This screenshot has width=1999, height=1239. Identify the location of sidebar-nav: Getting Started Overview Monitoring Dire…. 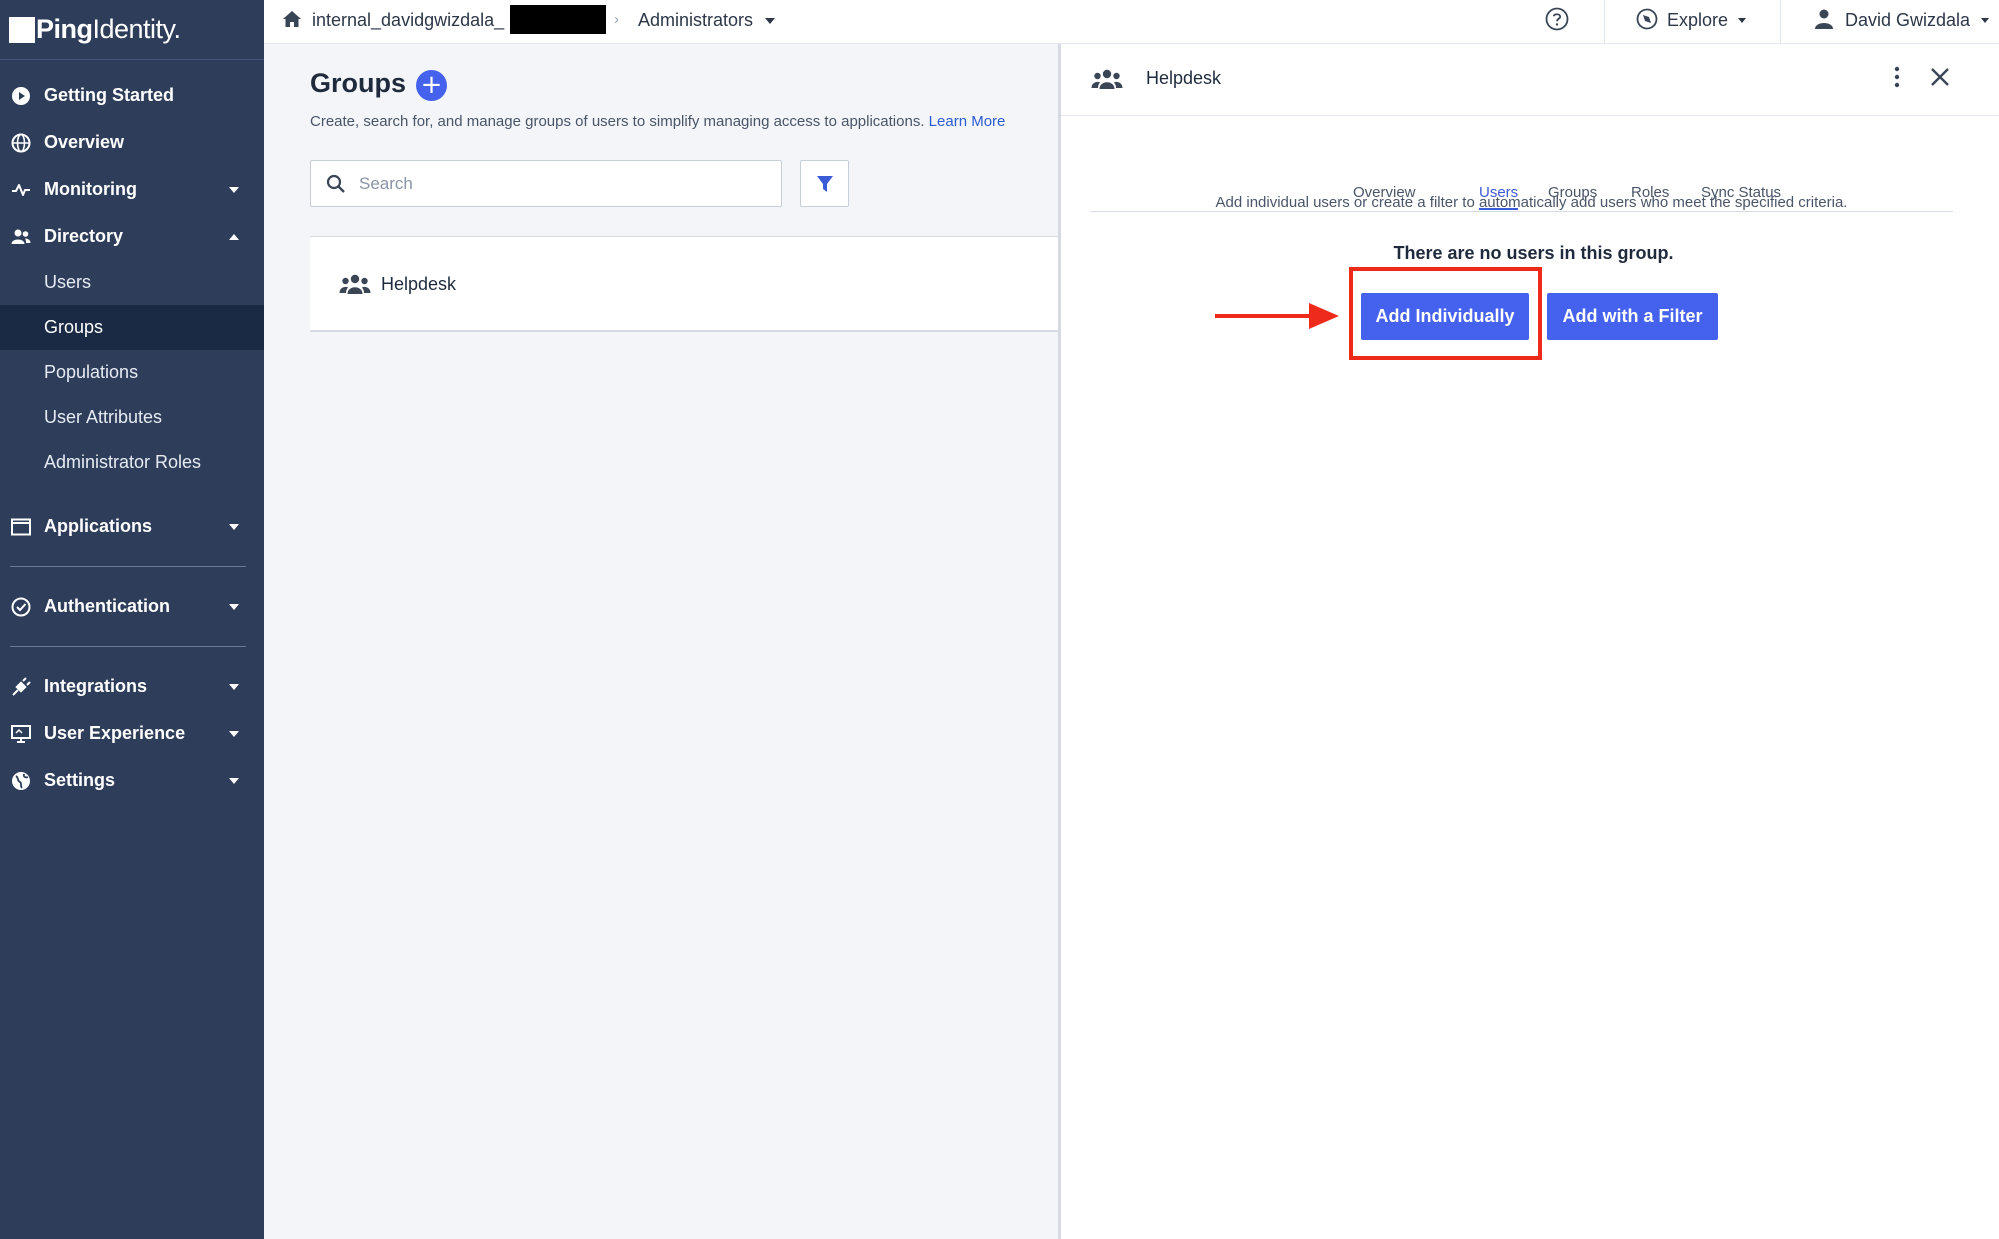
(132, 432).